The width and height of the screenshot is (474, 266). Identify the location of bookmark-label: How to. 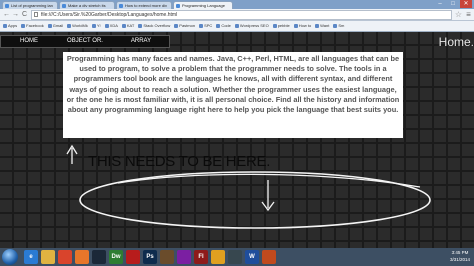
(305, 25).